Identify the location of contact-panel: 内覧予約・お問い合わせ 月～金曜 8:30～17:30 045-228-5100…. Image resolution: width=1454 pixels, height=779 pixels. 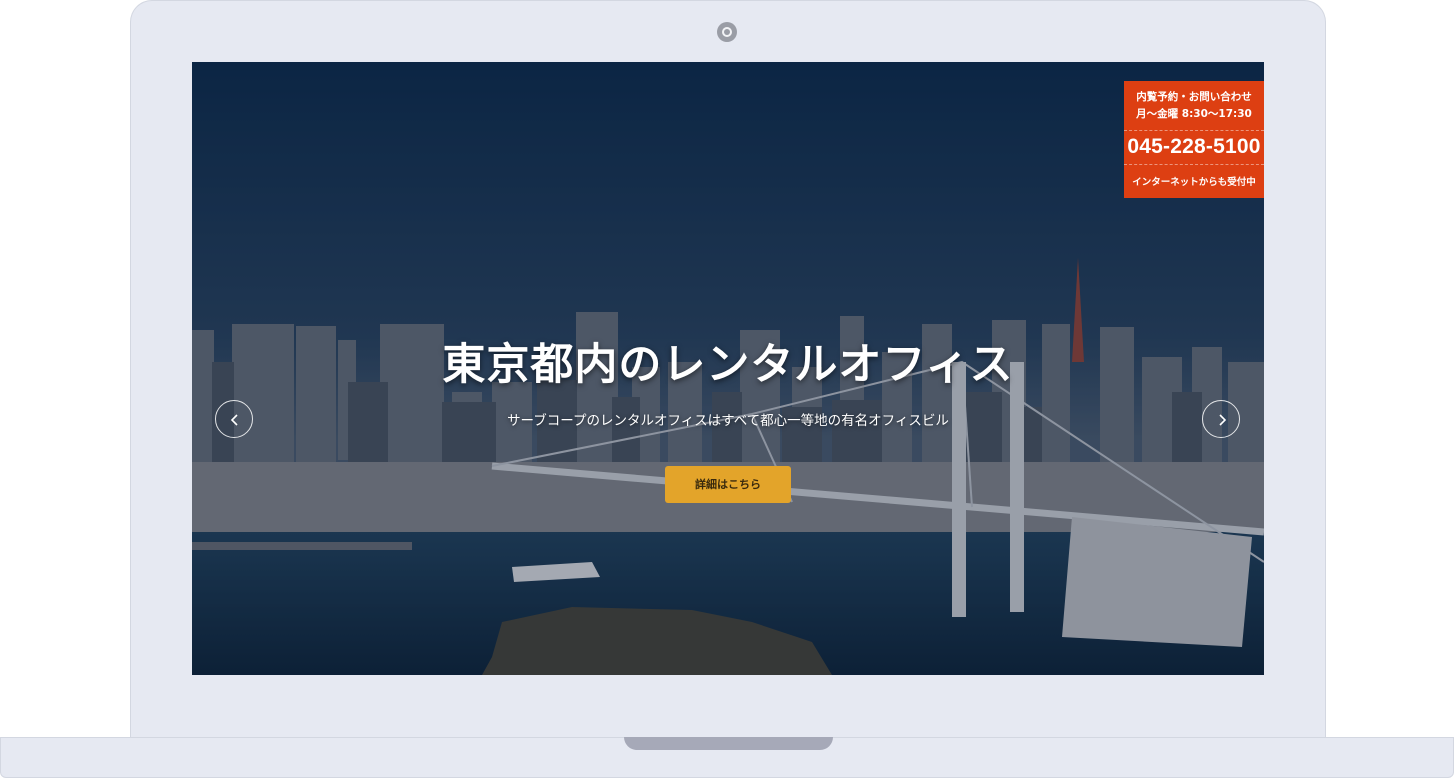
(1194, 139).